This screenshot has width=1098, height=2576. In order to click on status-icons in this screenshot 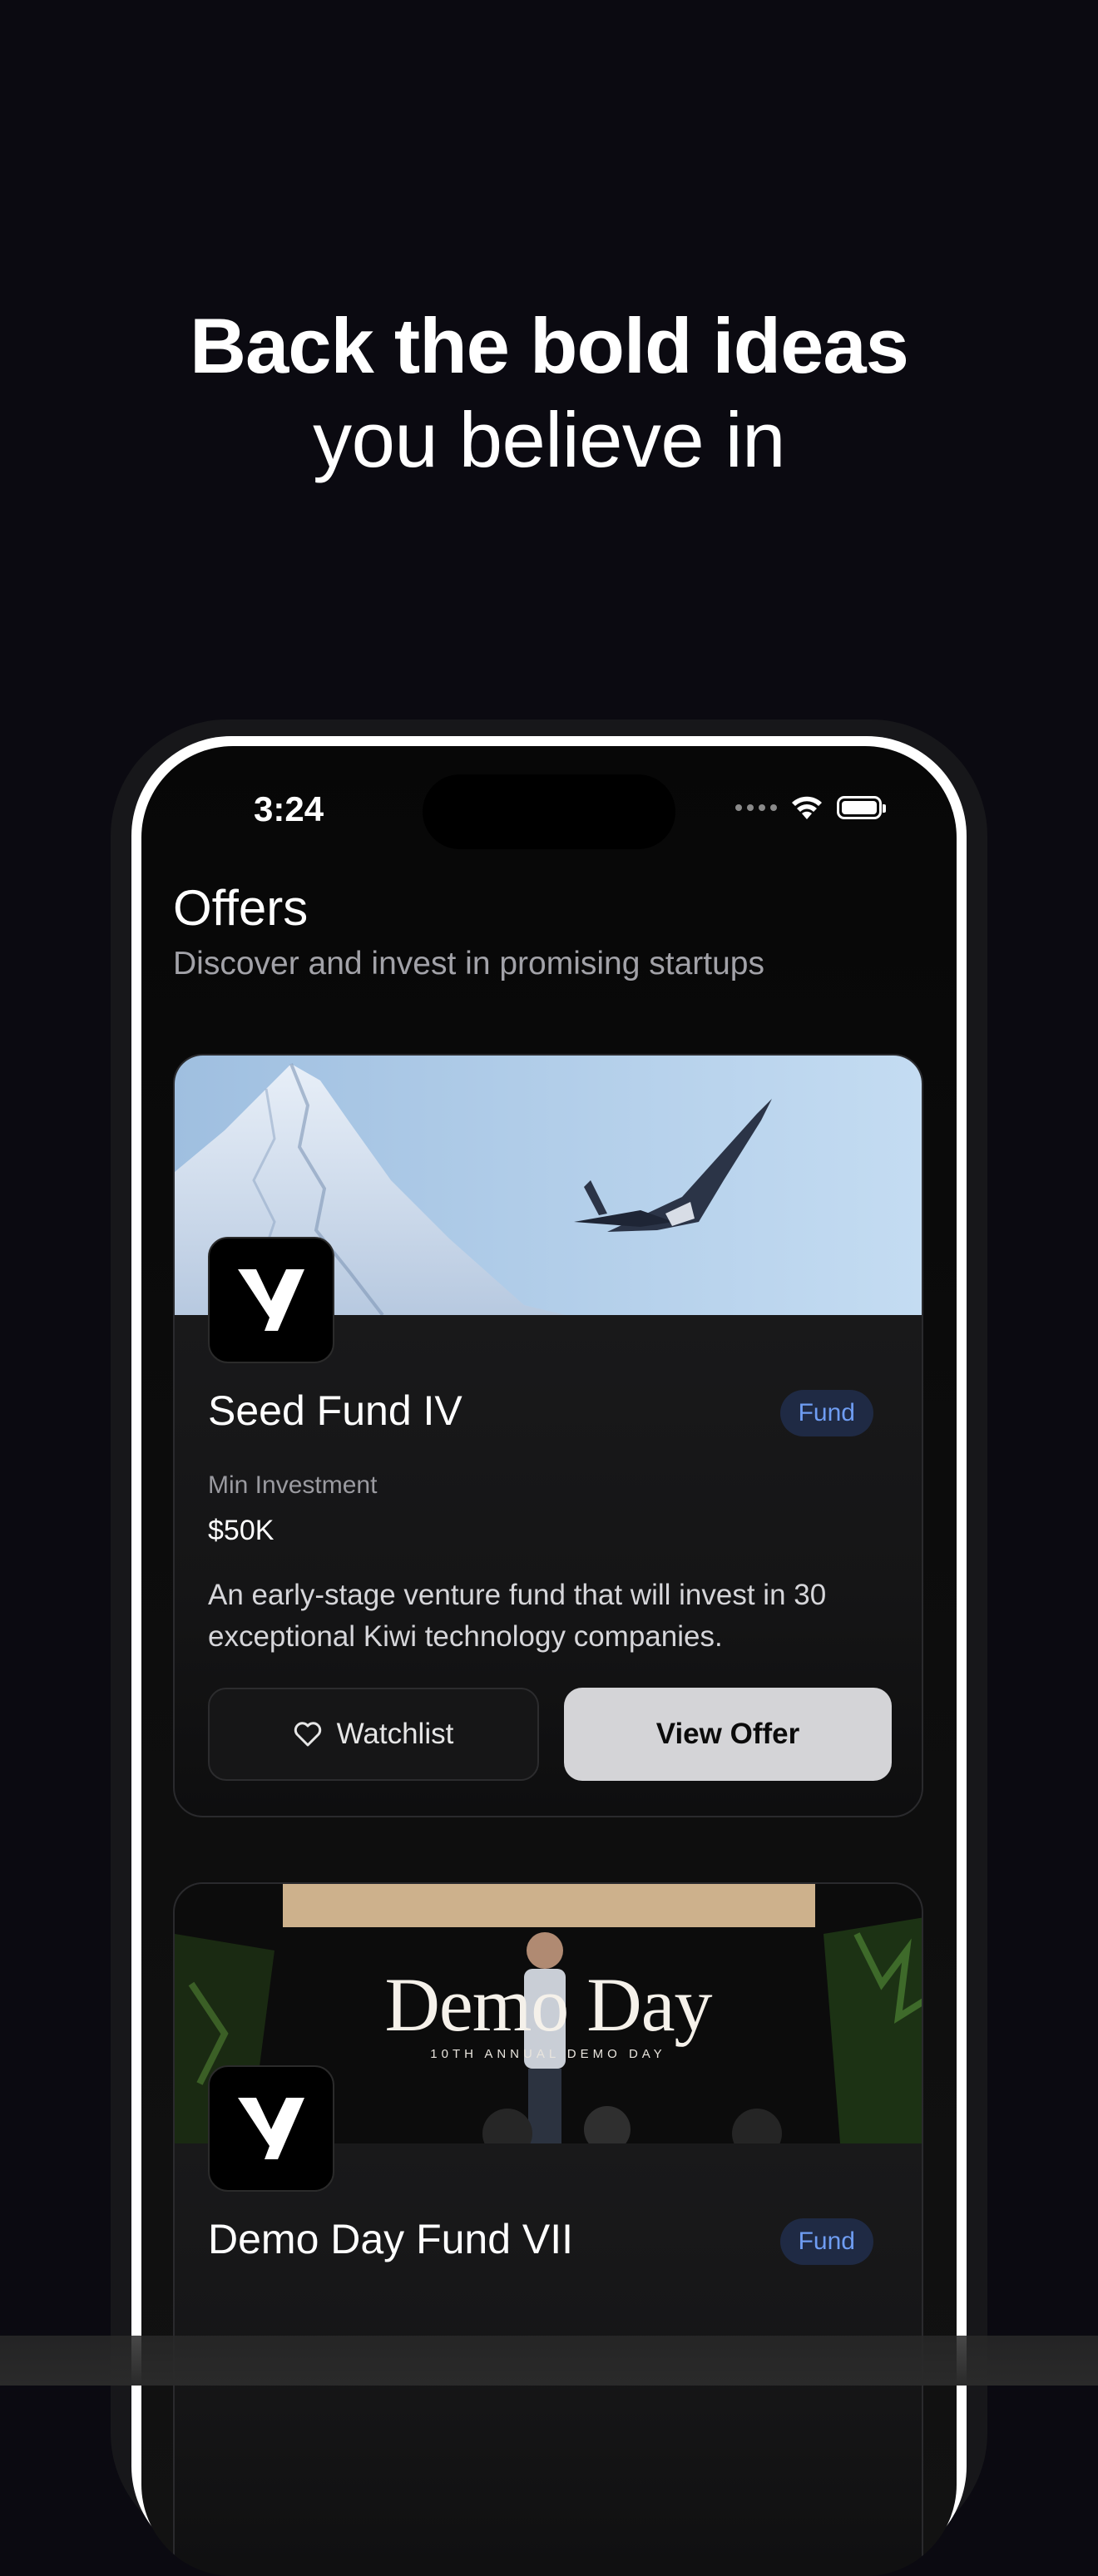, I will do `click(810, 807)`.